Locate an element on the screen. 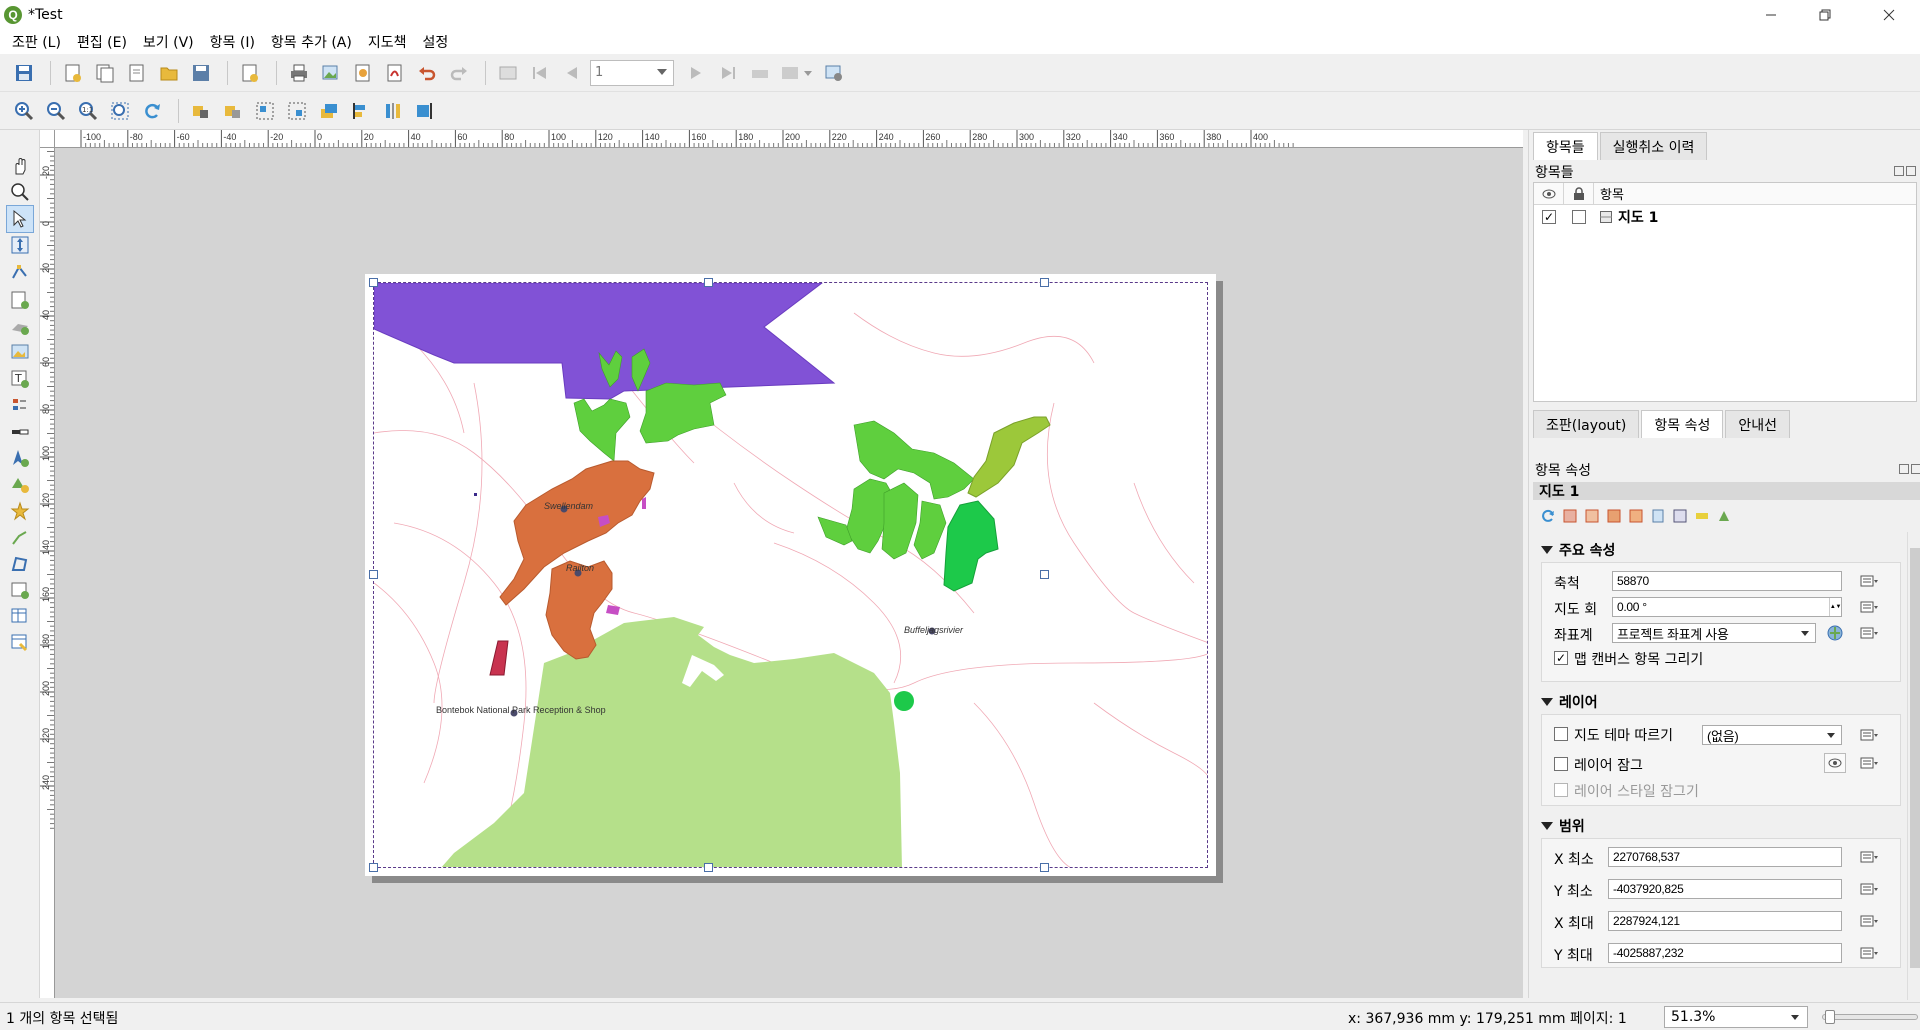 The width and height of the screenshot is (1920, 1030). menu-layout: 조판 (L) is located at coordinates (36, 42).